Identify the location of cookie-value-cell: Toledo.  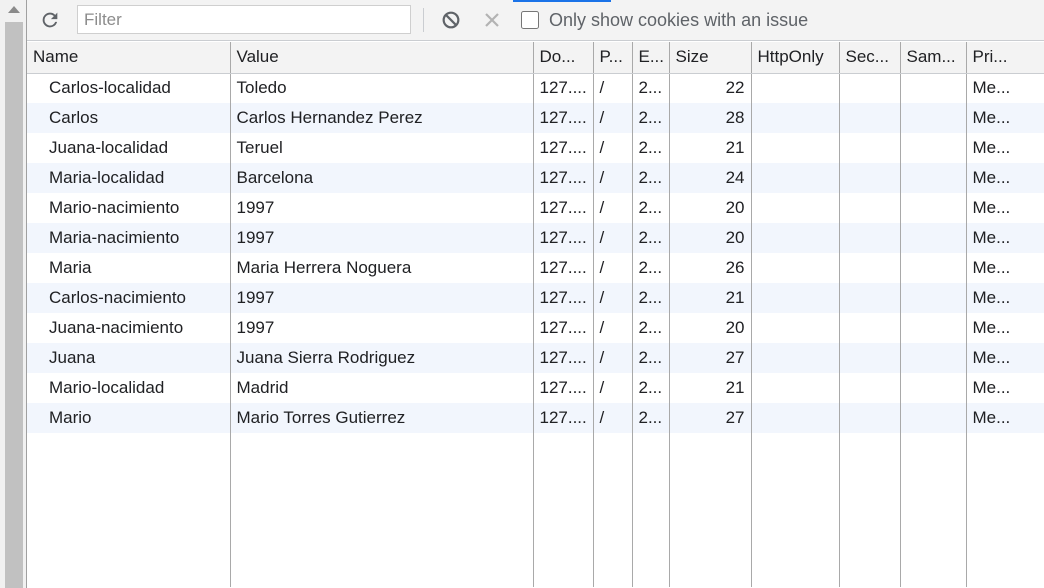
(382, 88).